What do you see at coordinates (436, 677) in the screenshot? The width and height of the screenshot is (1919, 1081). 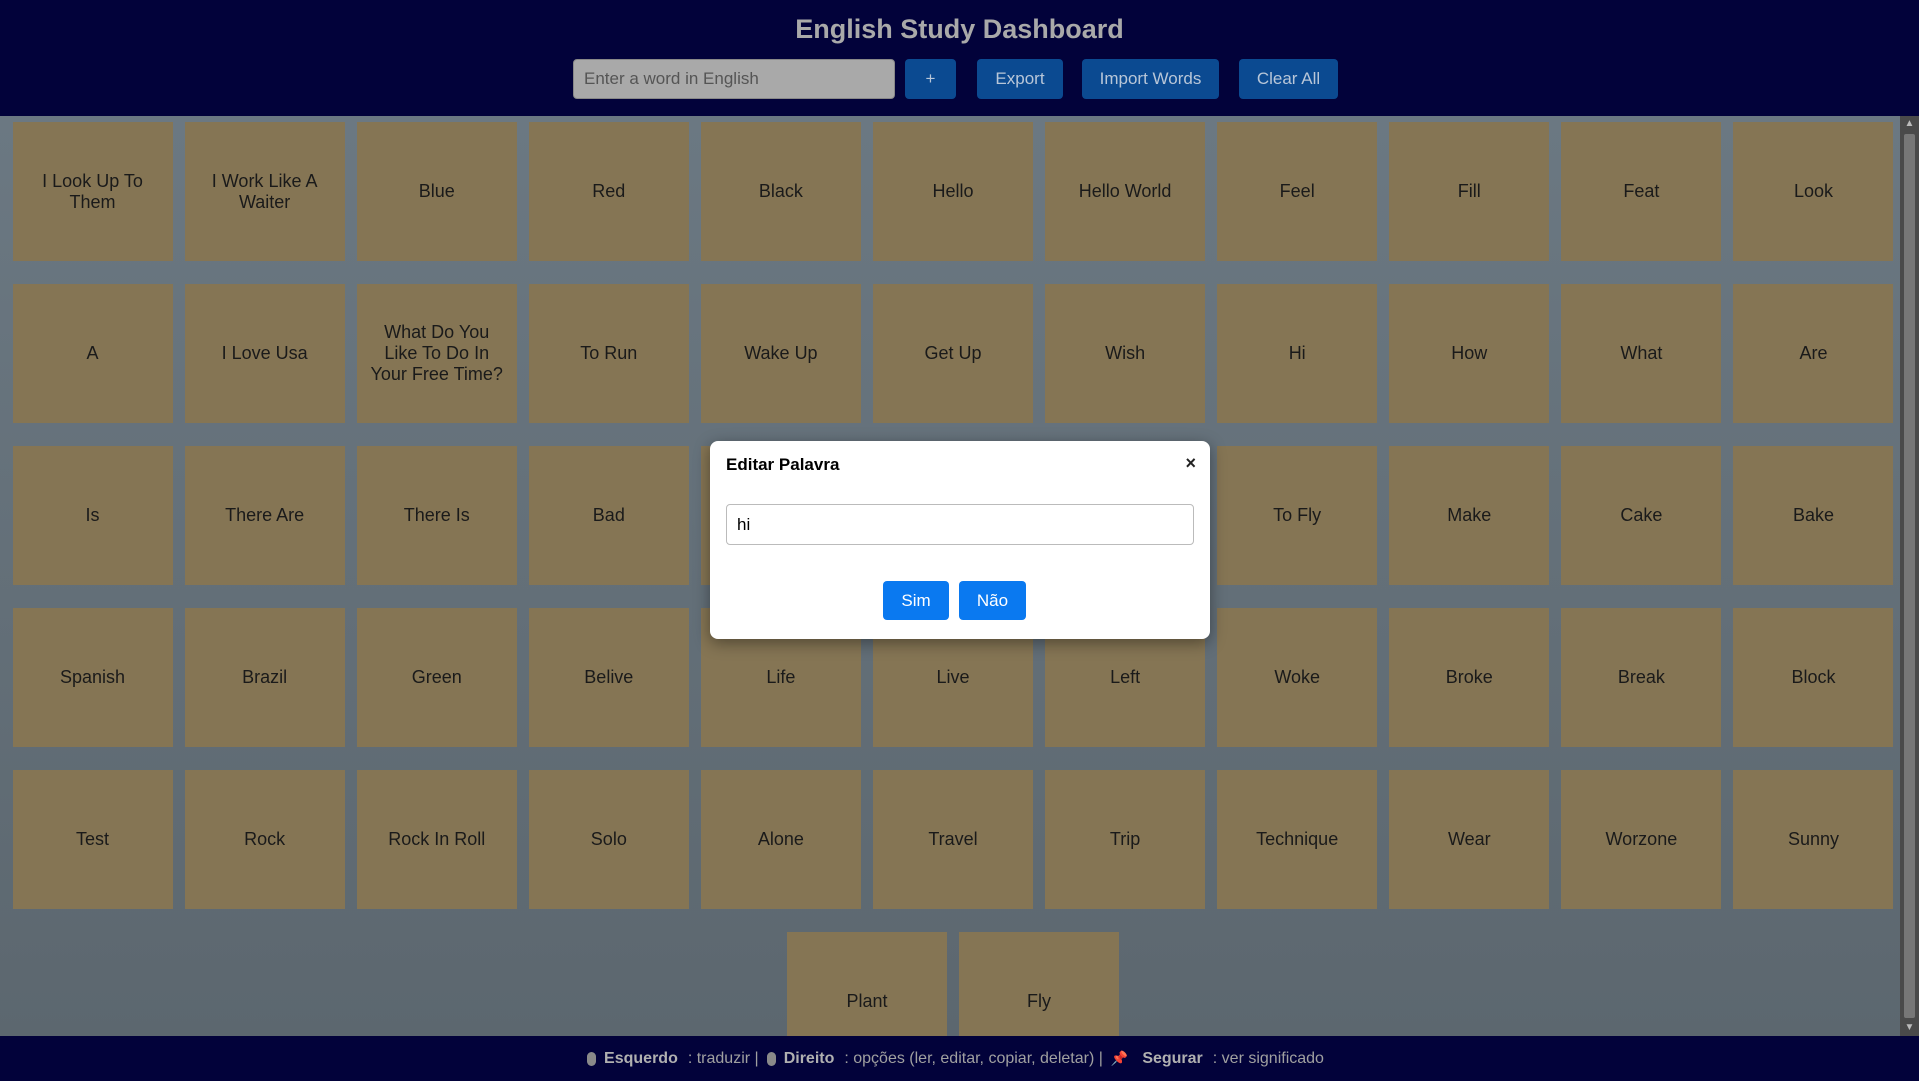 I see `word-card: Green` at bounding box center [436, 677].